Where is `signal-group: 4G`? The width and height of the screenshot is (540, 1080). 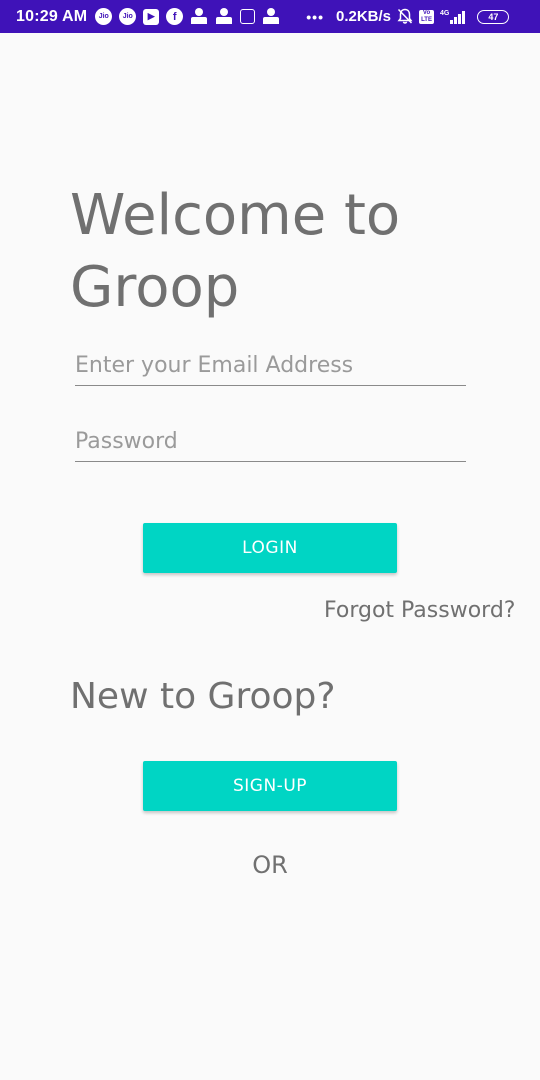
signal-group: 4G is located at coordinates (453, 16).